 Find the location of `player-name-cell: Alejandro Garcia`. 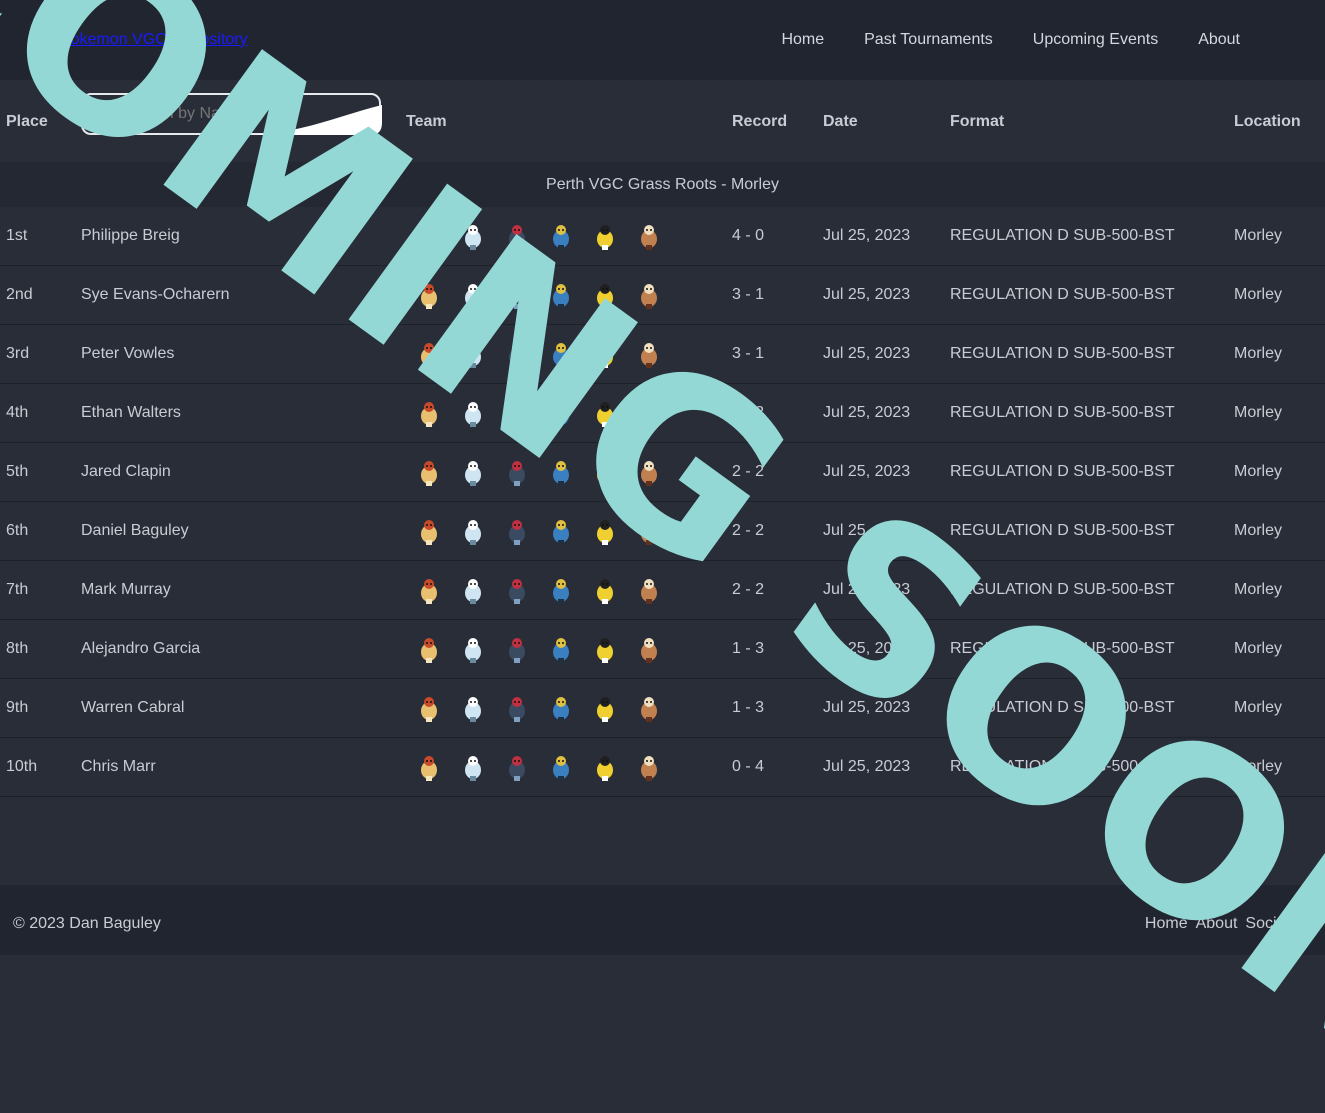

player-name-cell: Alejandro Garcia is located at coordinates (141, 648).